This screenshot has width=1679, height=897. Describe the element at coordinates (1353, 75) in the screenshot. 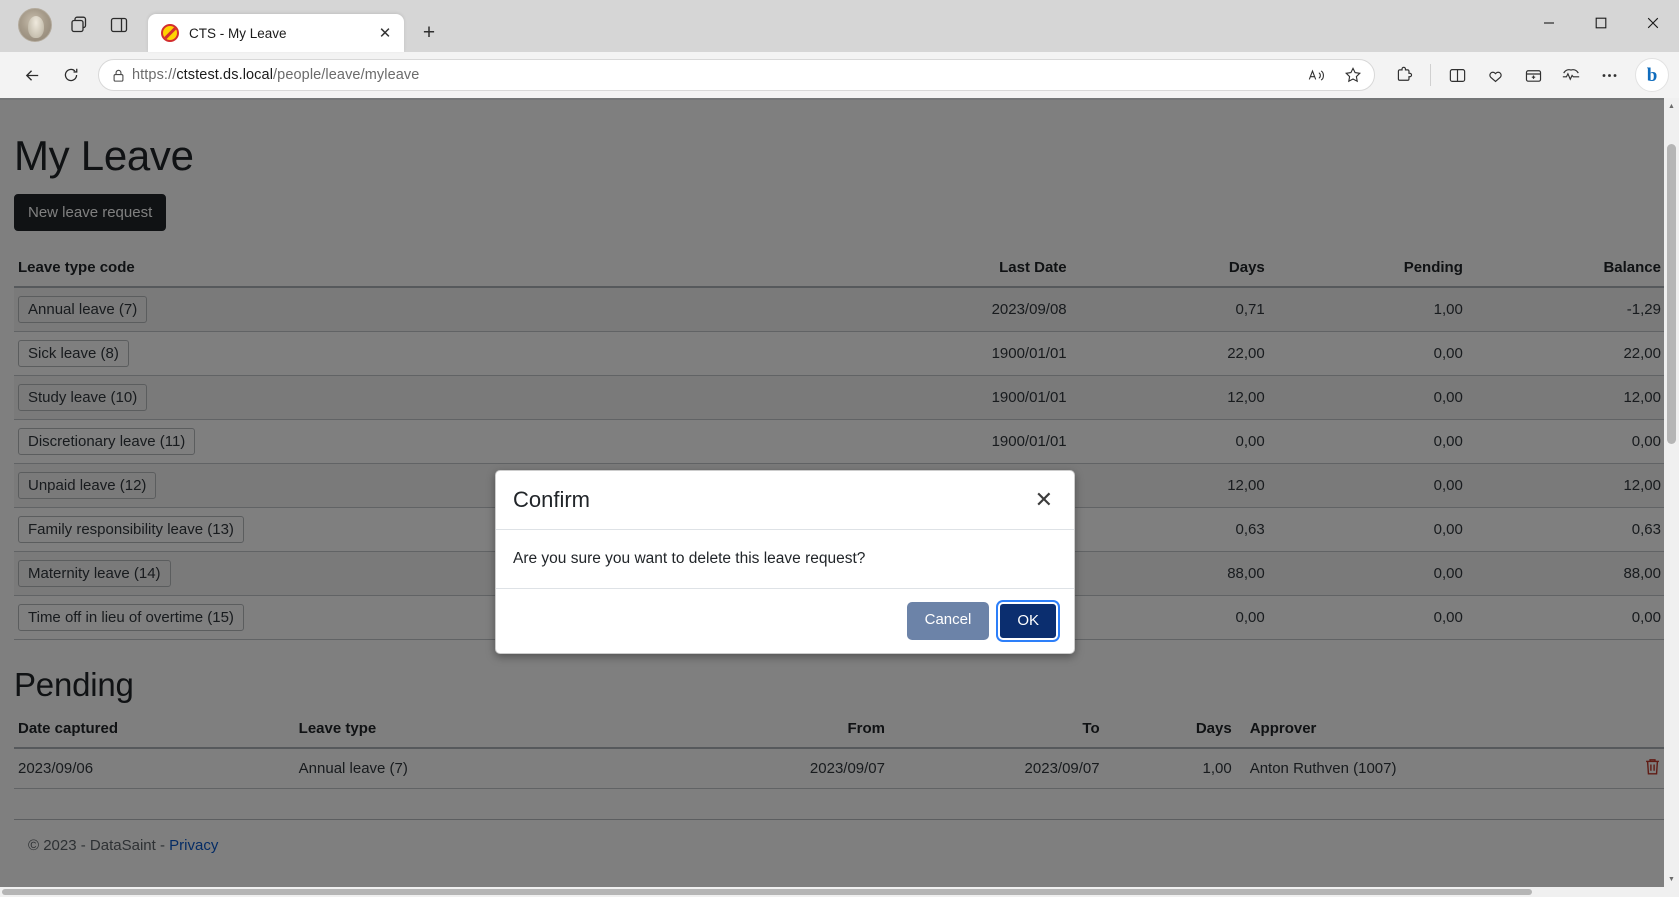

I see `favorite-star-icon` at that location.